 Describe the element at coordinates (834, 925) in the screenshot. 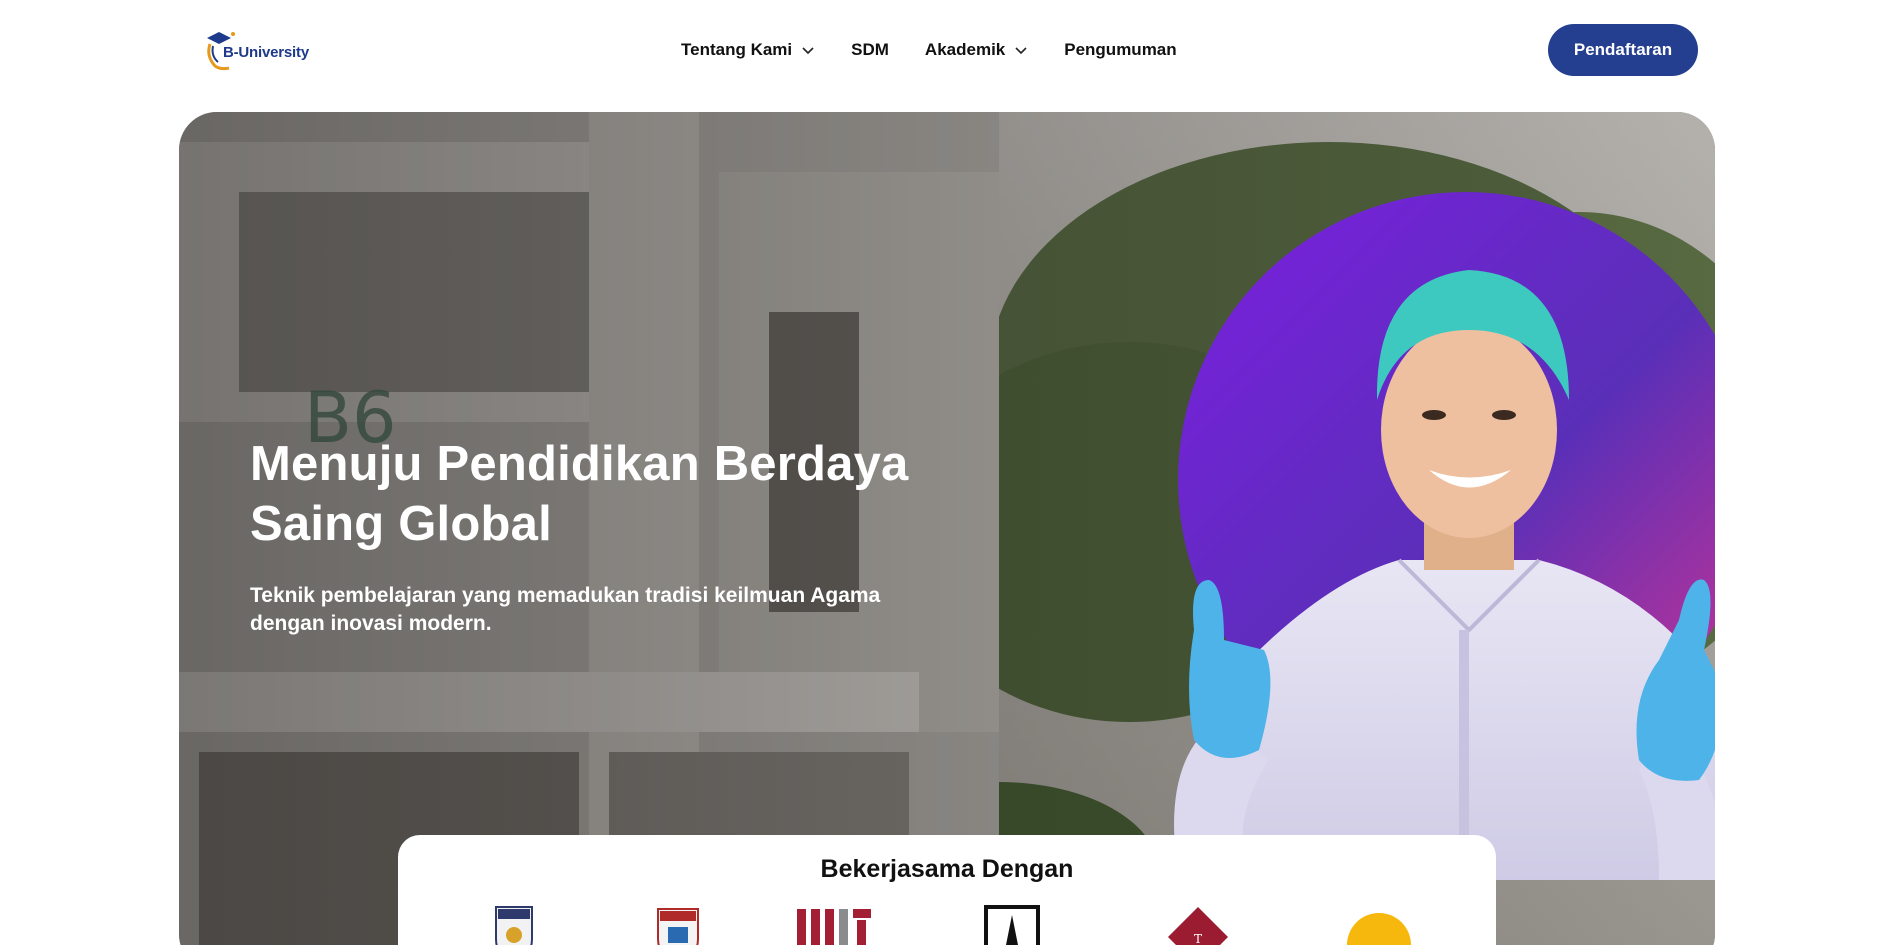

I see `mit-logo-icon` at that location.